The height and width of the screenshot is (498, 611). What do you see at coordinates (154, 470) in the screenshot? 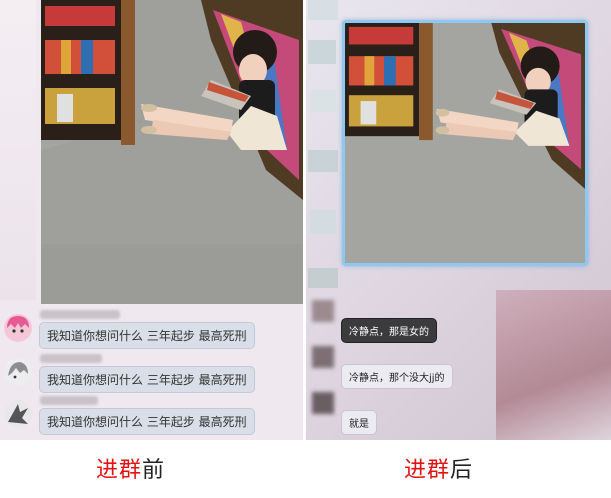
I see `caption-black-text: 前` at bounding box center [154, 470].